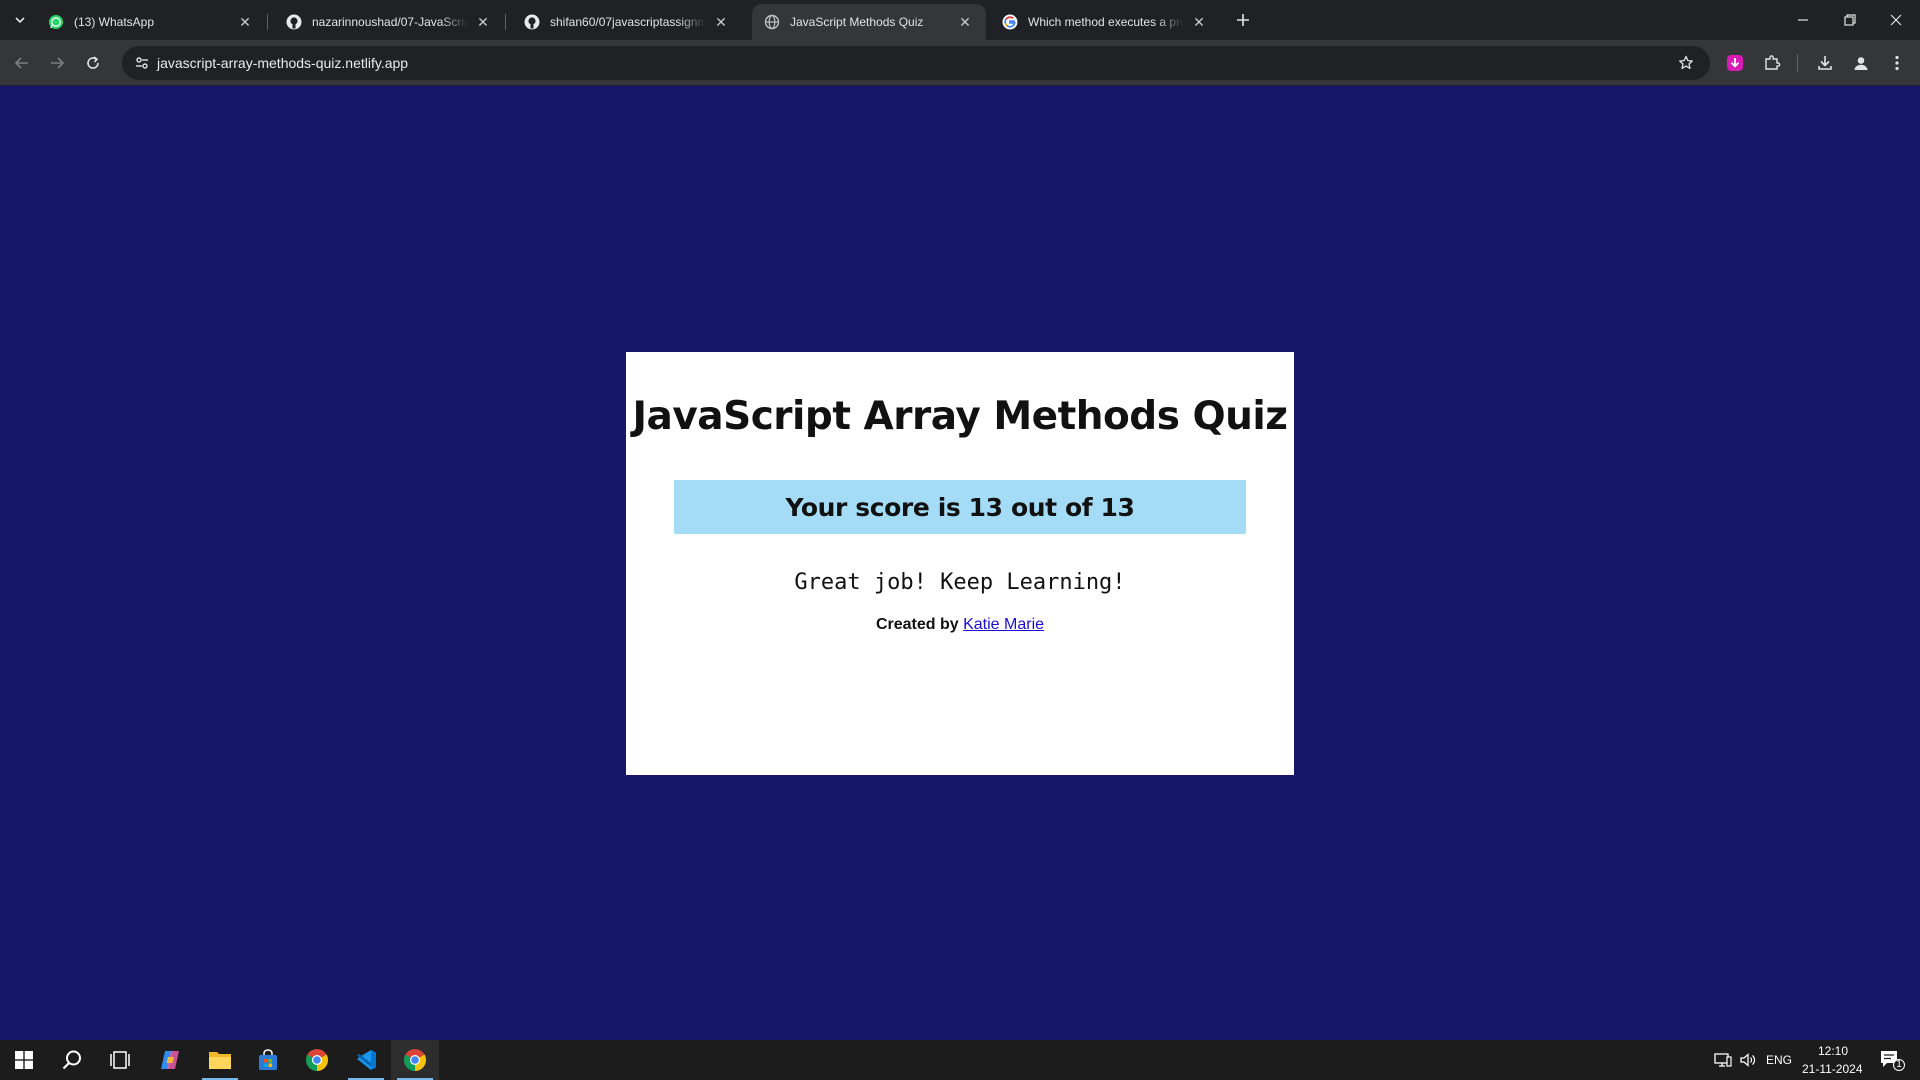 Image resolution: width=1920 pixels, height=1080 pixels. I want to click on download-extension-icon, so click(1735, 63).